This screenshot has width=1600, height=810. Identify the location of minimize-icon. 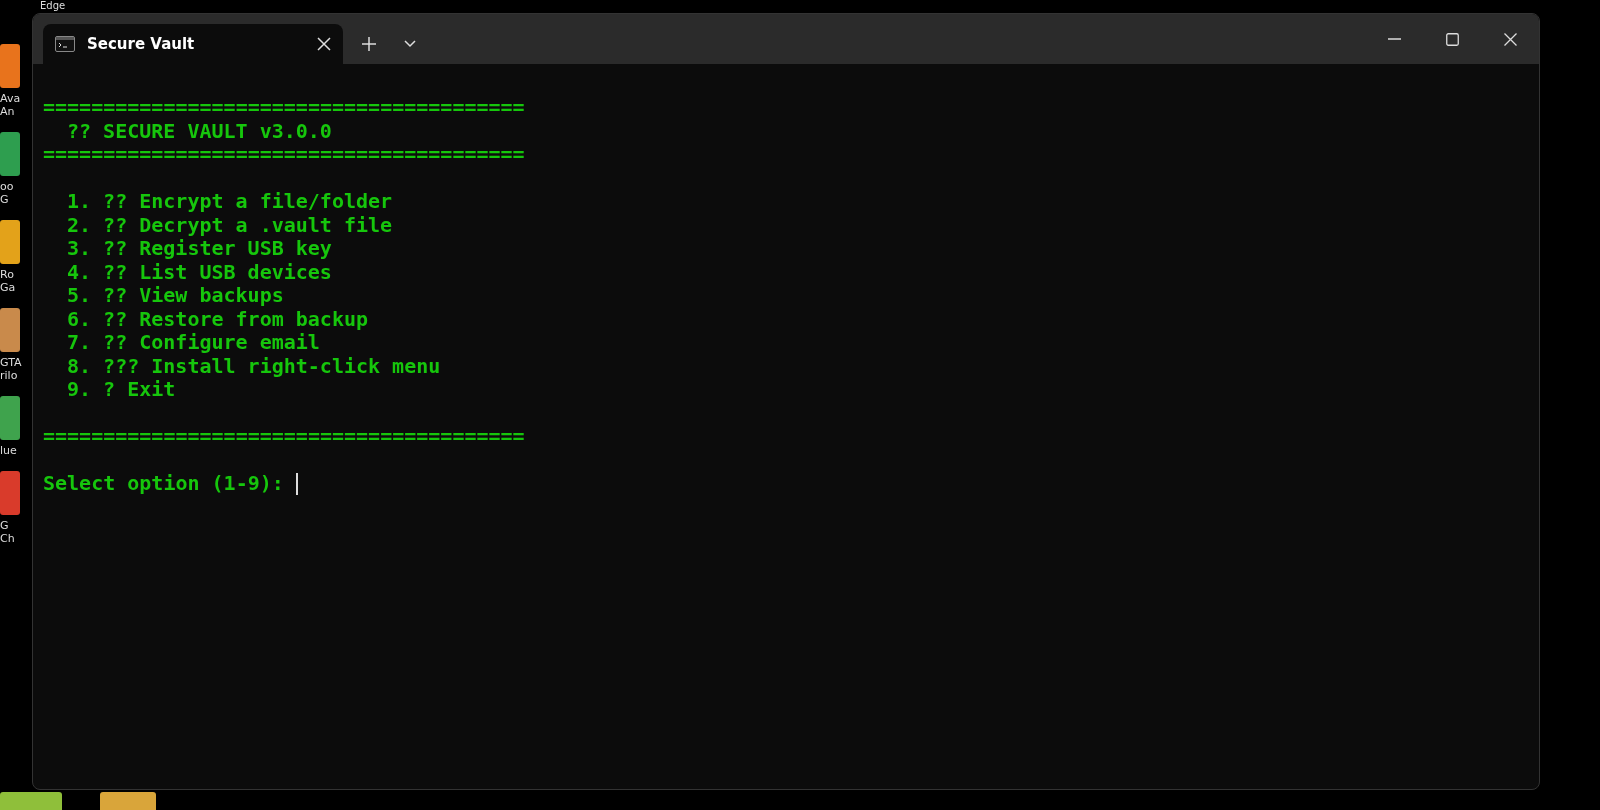
(1394, 39).